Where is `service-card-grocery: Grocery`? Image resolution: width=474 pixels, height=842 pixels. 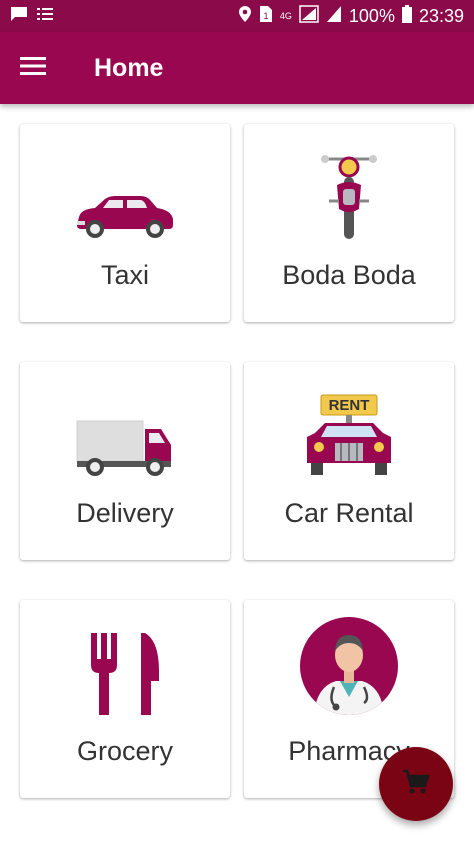
service-card-grocery: Grocery is located at coordinates (125, 699).